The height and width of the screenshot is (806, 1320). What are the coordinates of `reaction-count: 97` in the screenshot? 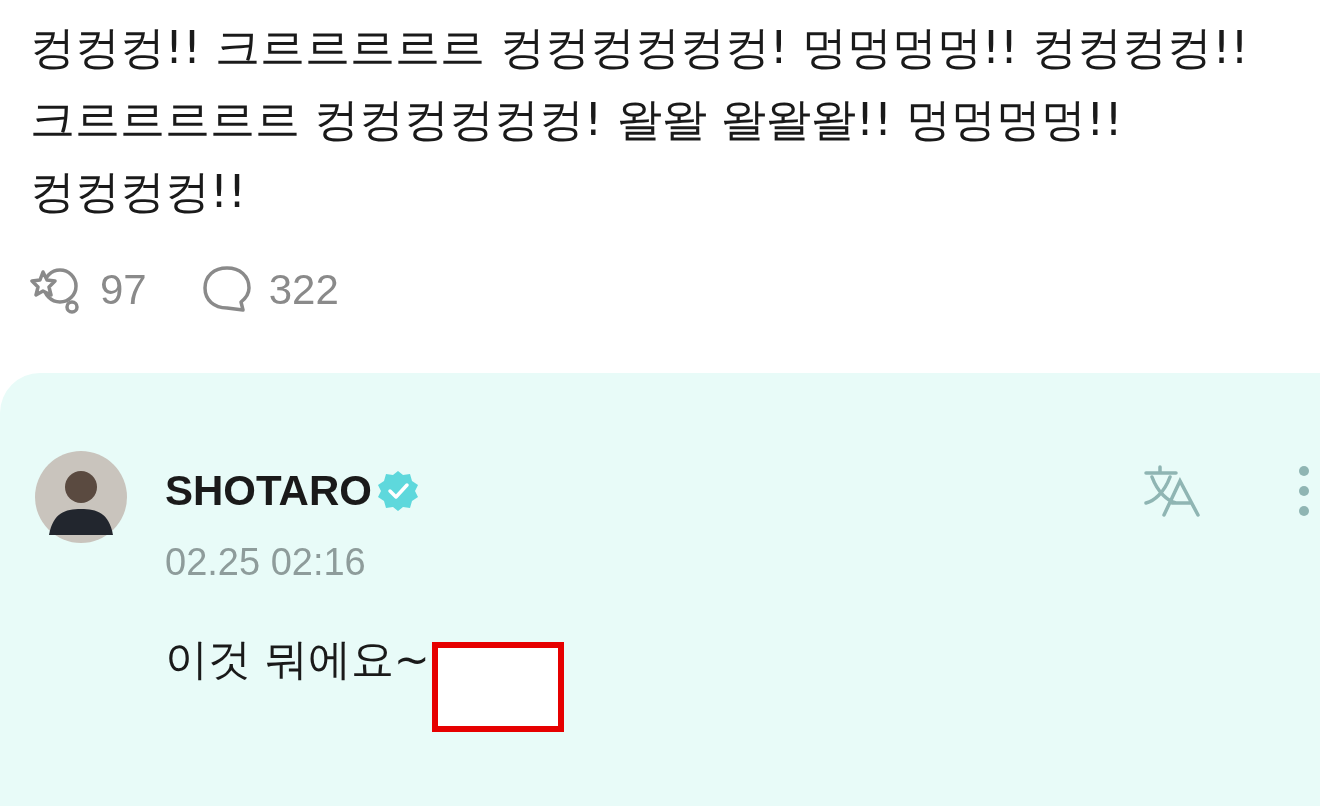 It's located at (123, 290).